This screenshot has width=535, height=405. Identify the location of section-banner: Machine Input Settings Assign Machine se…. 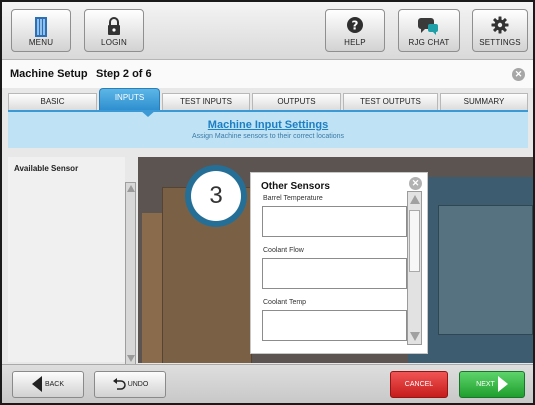
(268, 129).